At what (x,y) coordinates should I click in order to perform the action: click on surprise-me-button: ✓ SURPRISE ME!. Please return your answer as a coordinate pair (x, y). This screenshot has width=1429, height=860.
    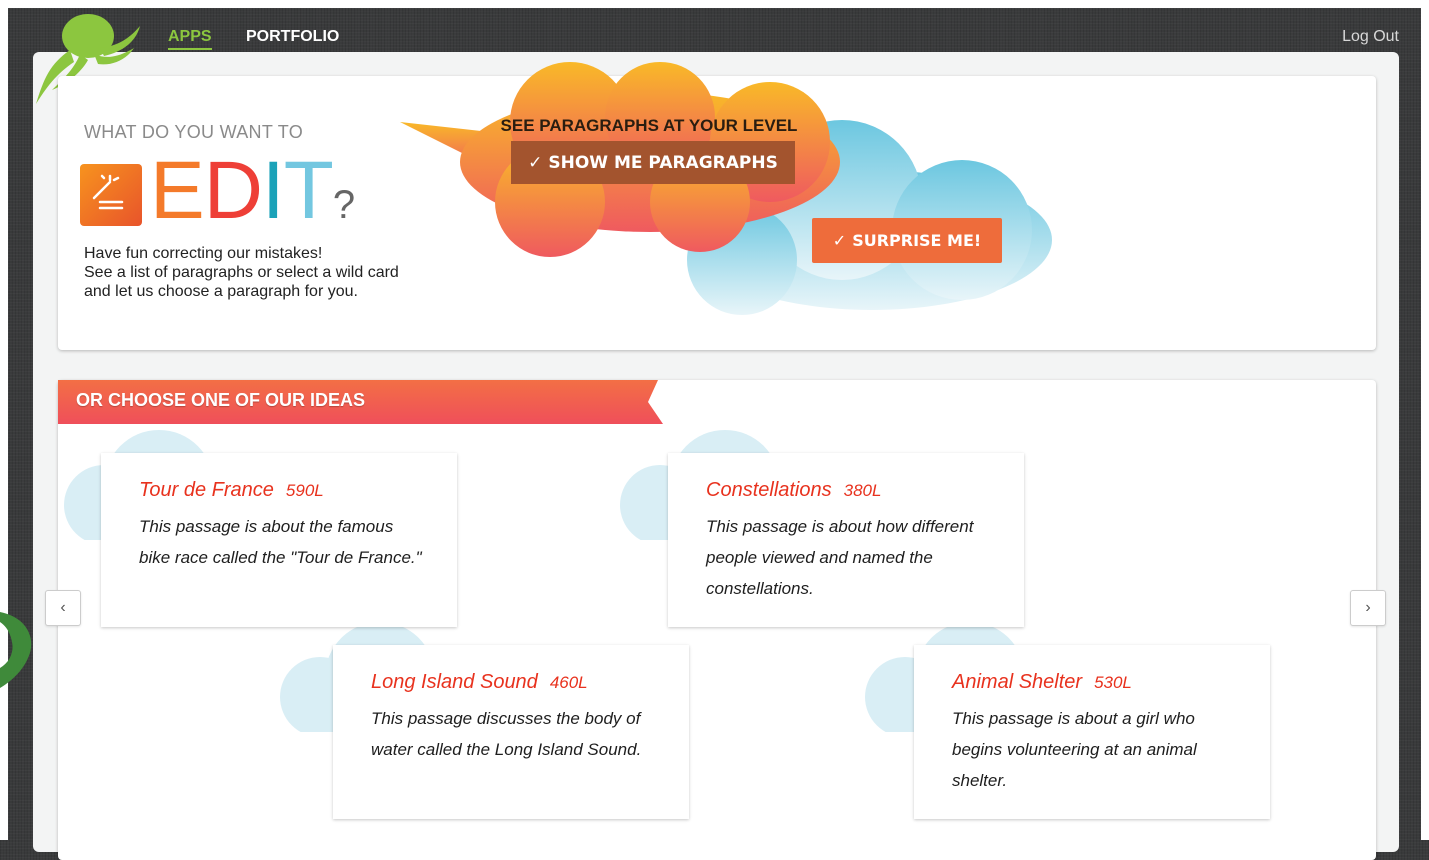
    Looking at the image, I should click on (907, 240).